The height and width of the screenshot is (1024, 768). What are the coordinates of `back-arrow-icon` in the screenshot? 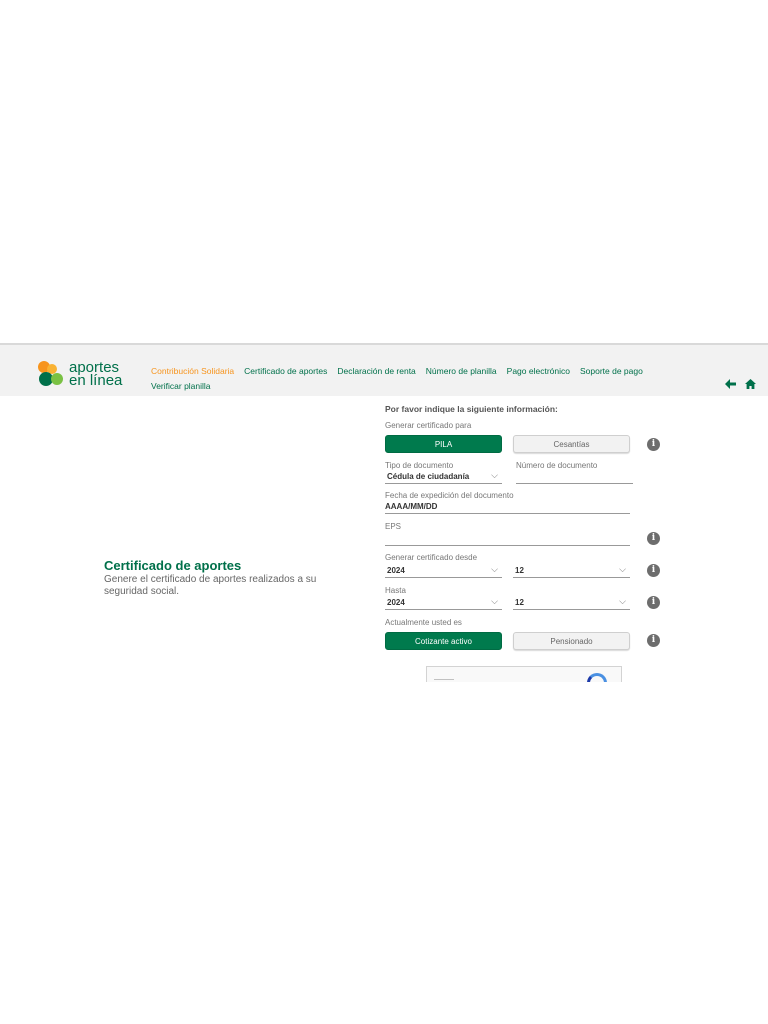 It's located at (731, 385).